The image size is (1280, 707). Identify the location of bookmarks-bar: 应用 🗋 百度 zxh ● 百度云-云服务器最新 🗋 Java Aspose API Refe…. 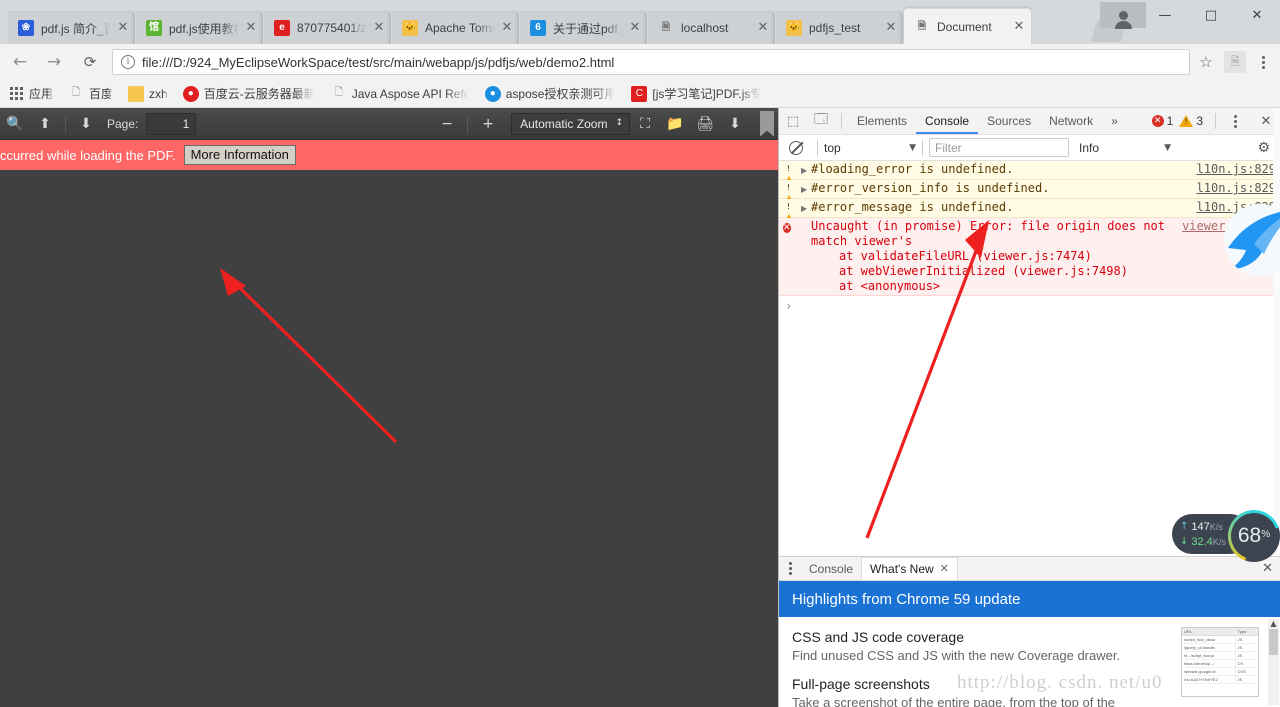
(640, 94).